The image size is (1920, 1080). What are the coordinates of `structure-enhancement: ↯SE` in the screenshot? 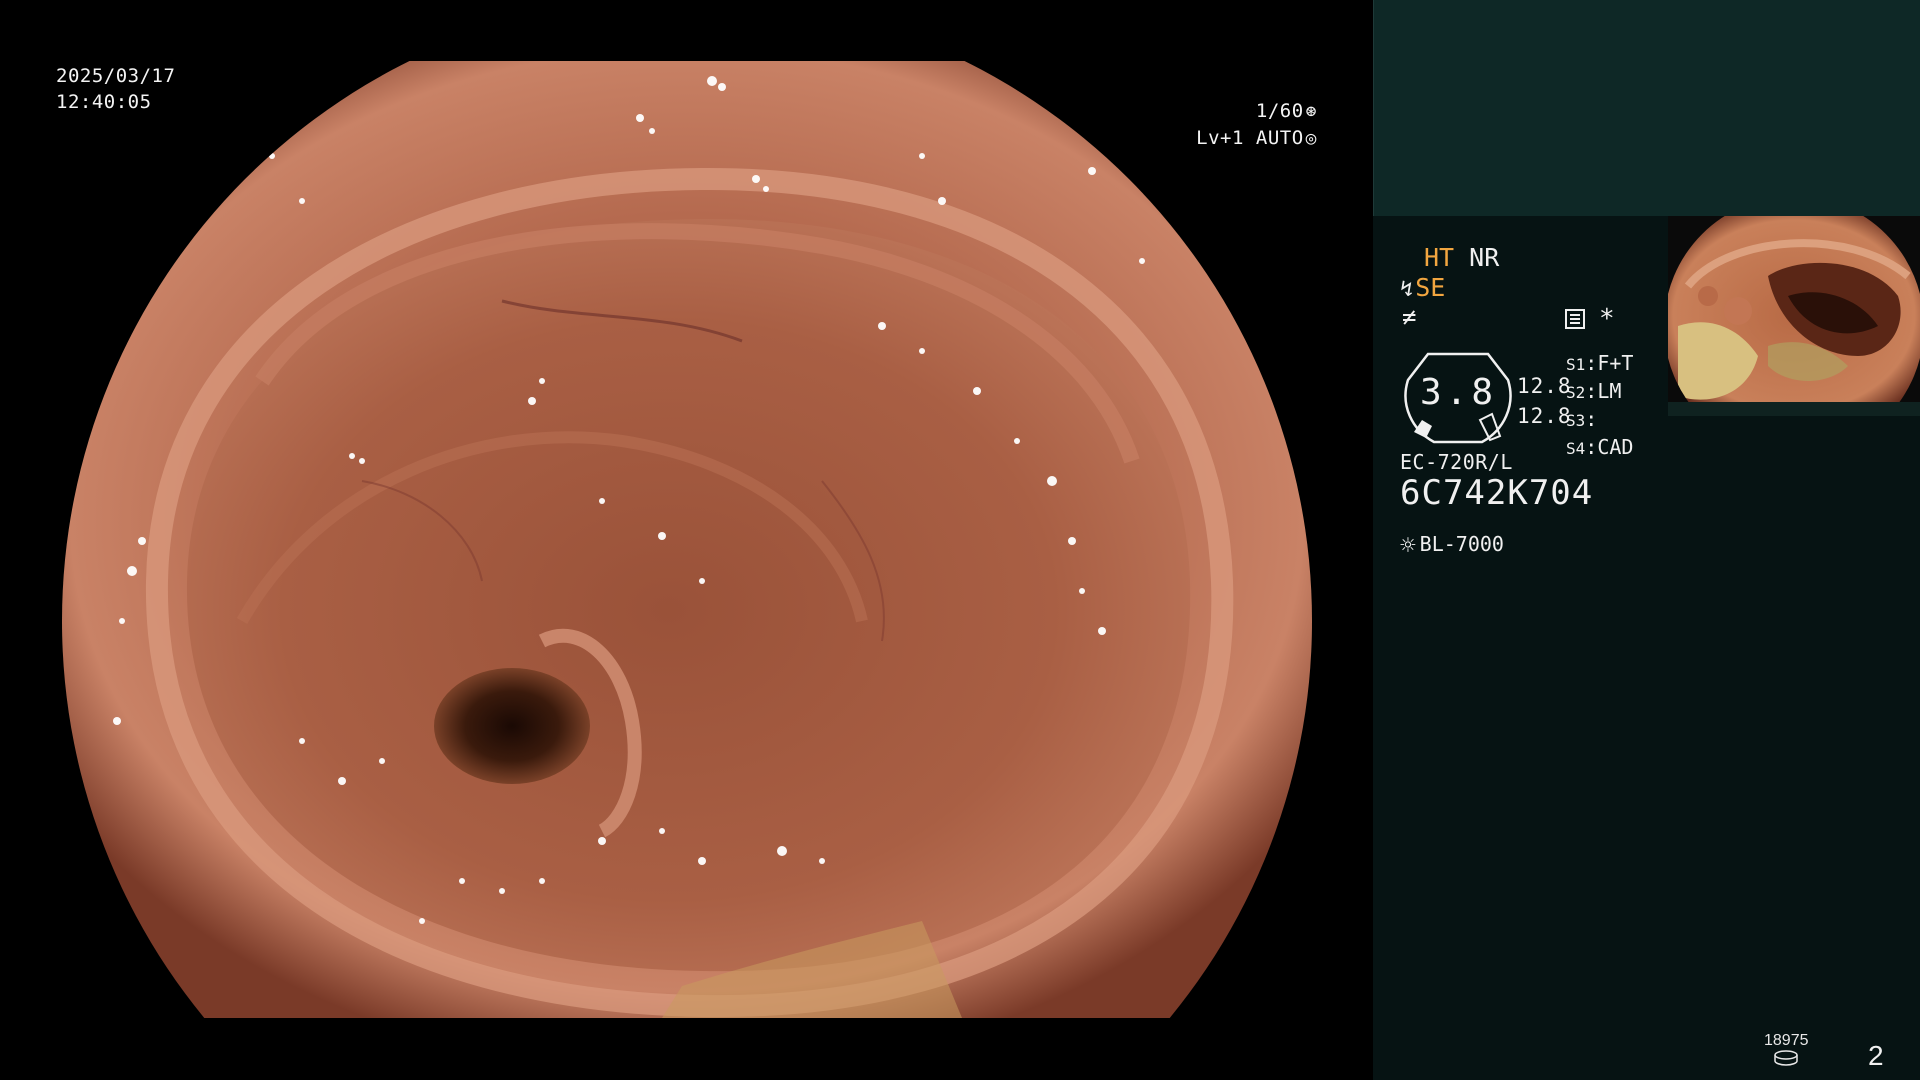 It's located at (1422, 287).